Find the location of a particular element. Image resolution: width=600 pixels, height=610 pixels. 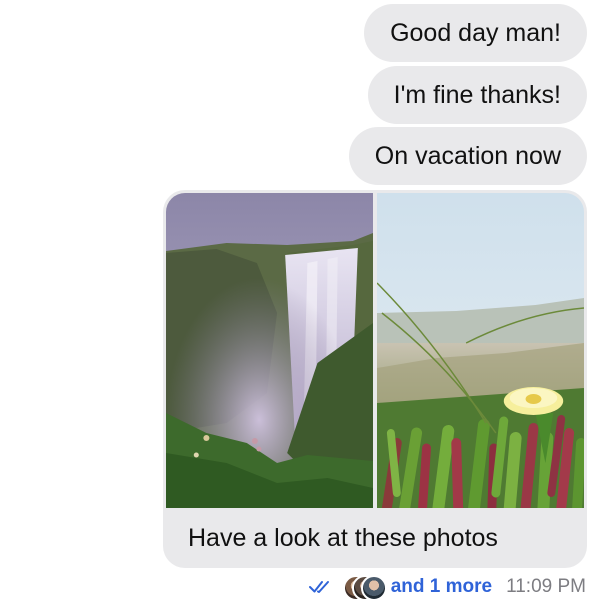

message-bubble: Good day man! is located at coordinates (475, 33).